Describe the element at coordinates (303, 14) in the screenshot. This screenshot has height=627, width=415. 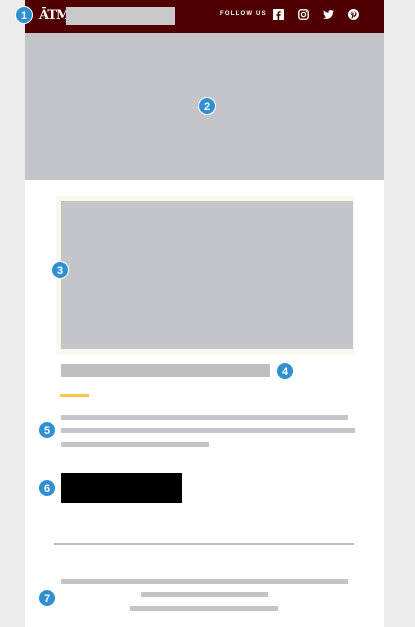
I see `instagram-icon` at that location.